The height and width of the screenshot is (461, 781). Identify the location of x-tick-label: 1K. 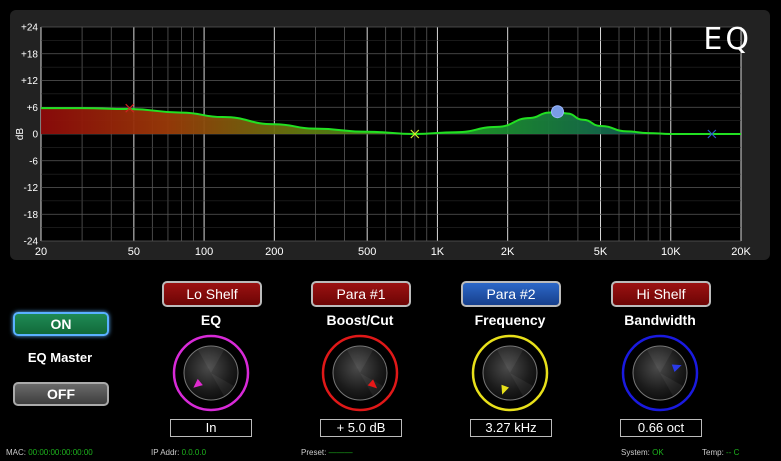
(438, 252).